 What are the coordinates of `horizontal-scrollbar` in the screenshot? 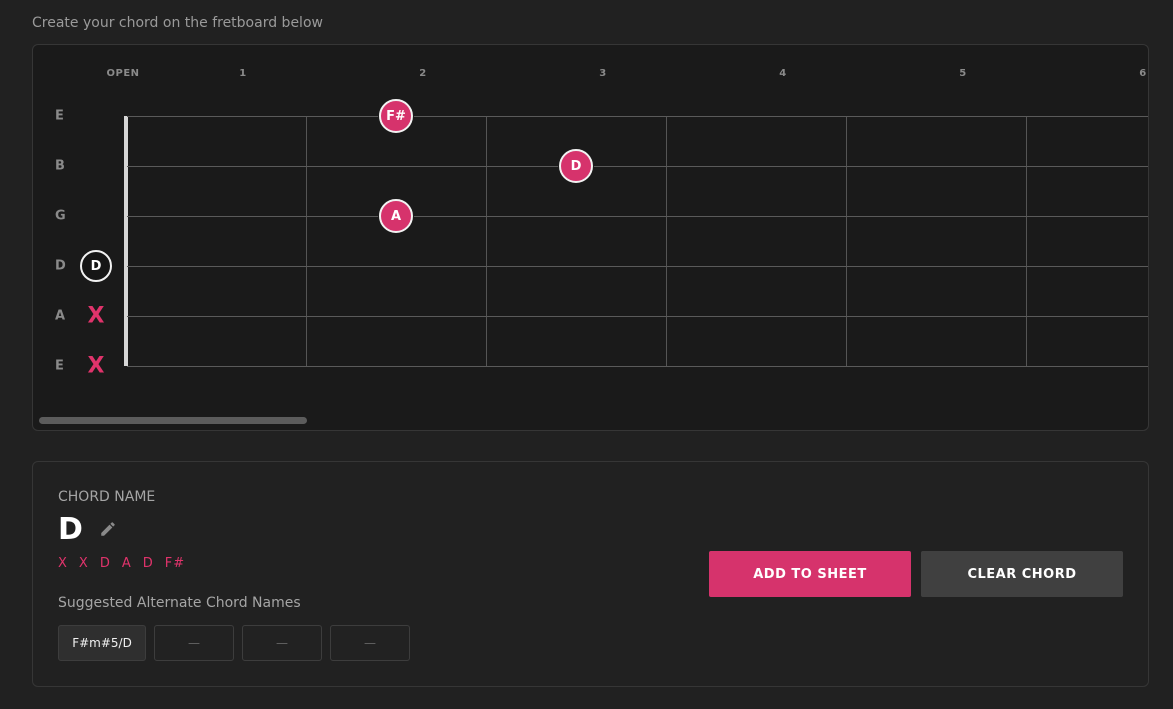 It's located at (173, 420).